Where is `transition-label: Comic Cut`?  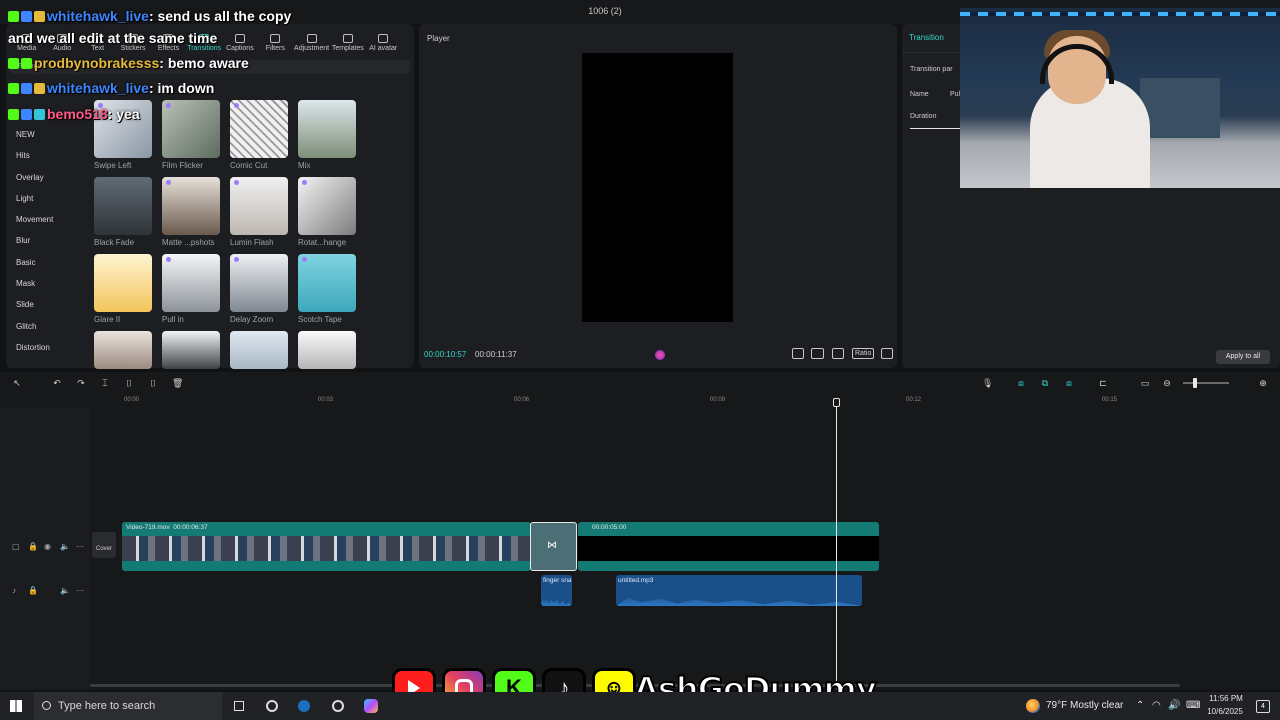 transition-label: Comic Cut is located at coordinates (249, 165).